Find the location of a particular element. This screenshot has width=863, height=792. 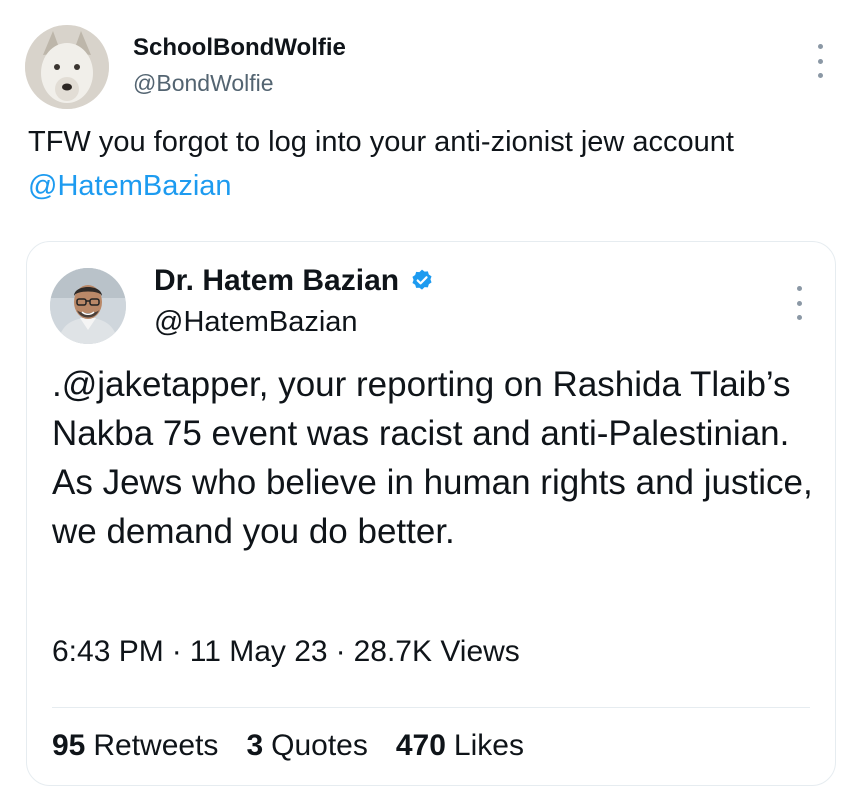

quoted-author-handle: @HatemBazian is located at coordinates (256, 322).